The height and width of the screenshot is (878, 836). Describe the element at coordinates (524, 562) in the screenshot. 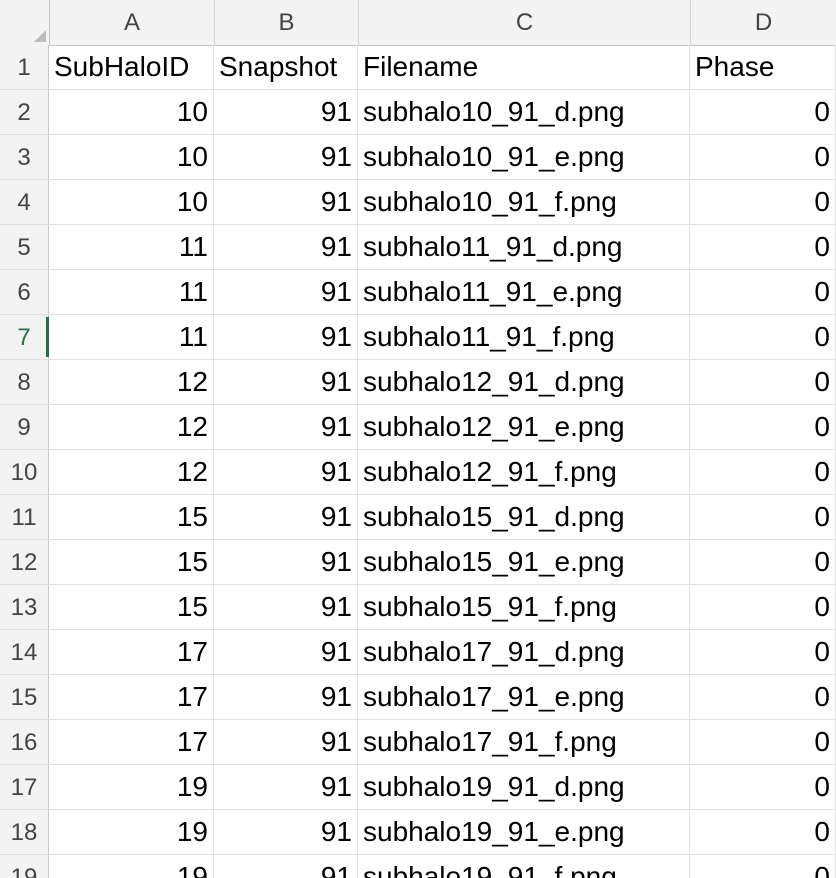

I see `cell-filename: subhalo15_91_e.png` at that location.